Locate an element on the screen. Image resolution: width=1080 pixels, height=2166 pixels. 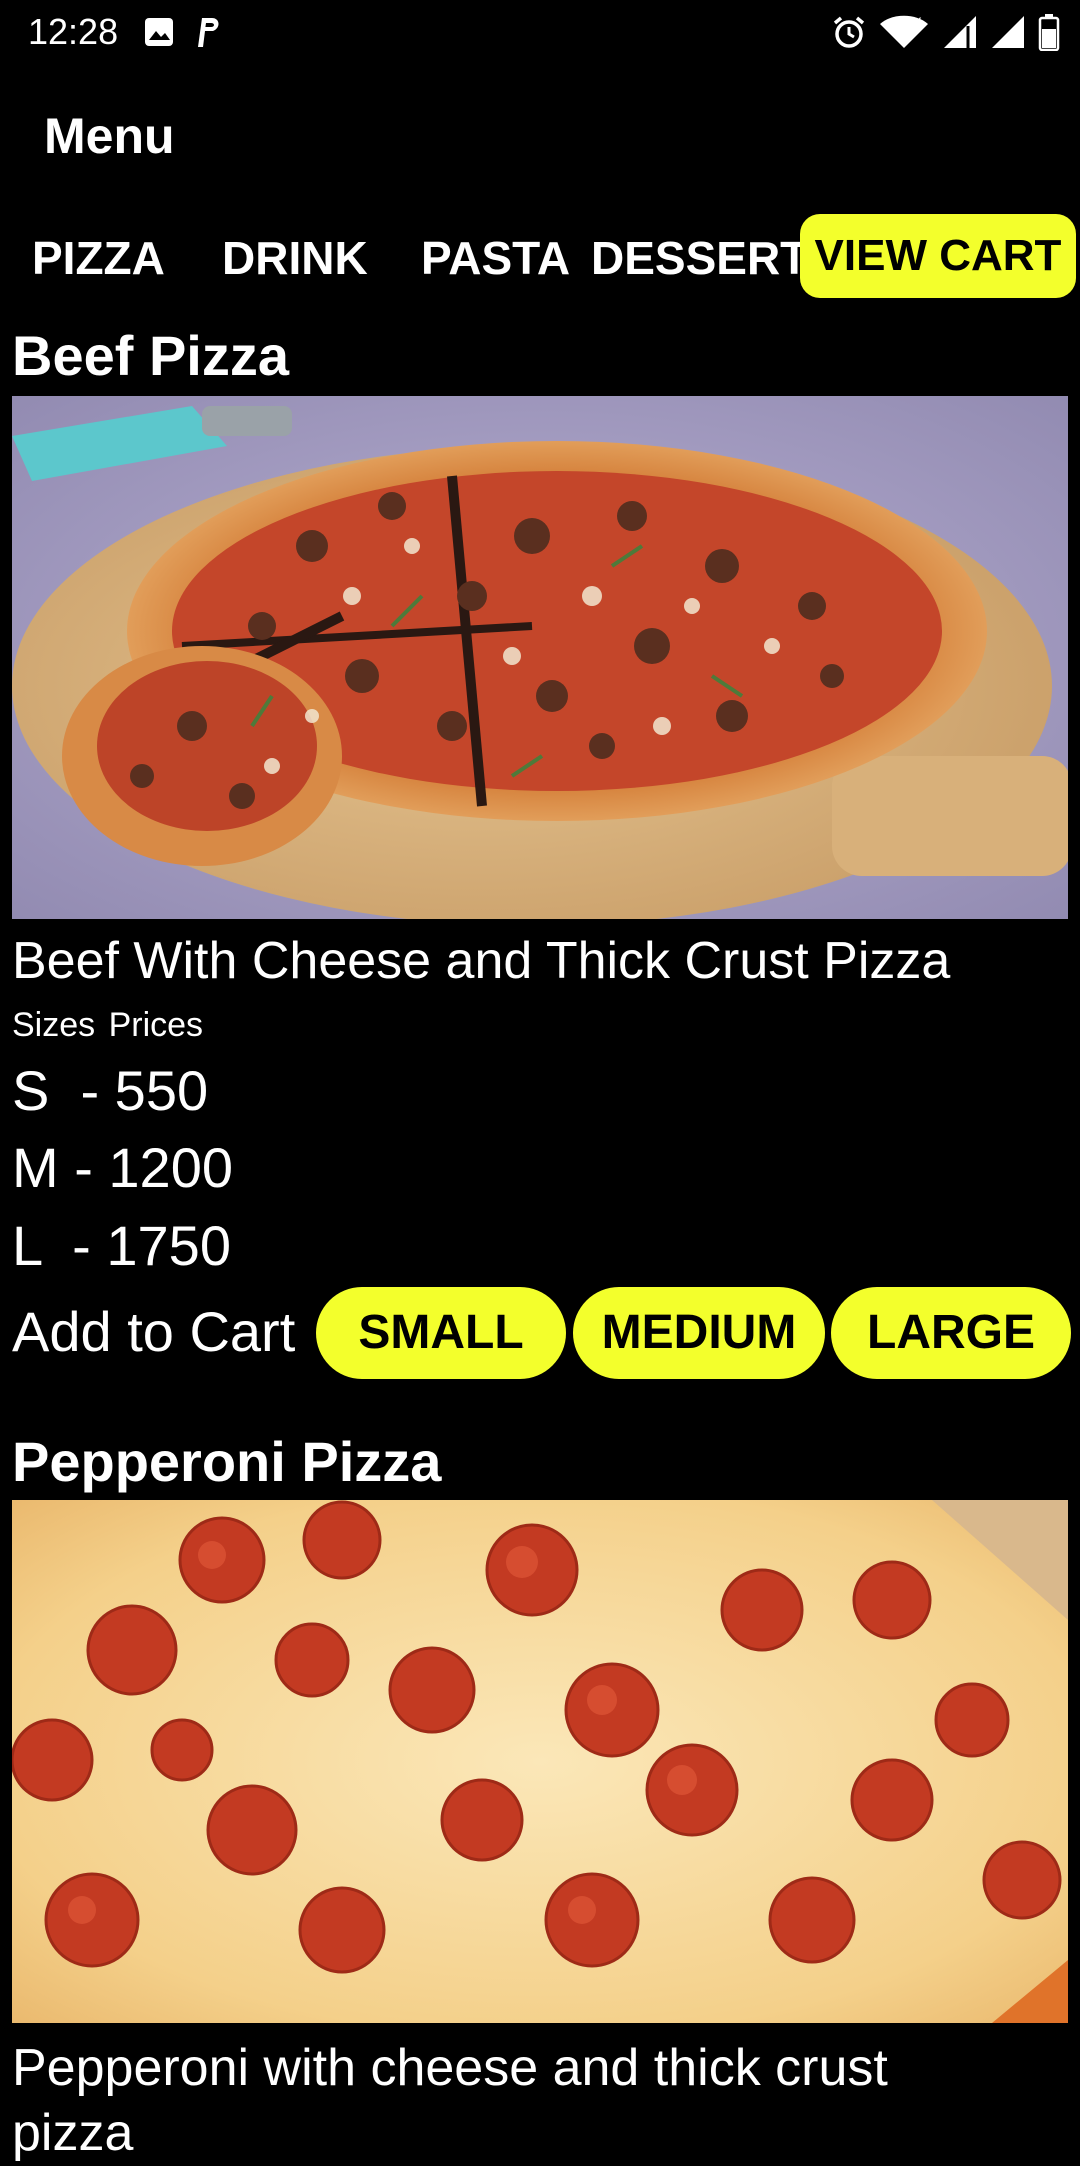
tab-pasta: PASTA is located at coordinates (495, 258).